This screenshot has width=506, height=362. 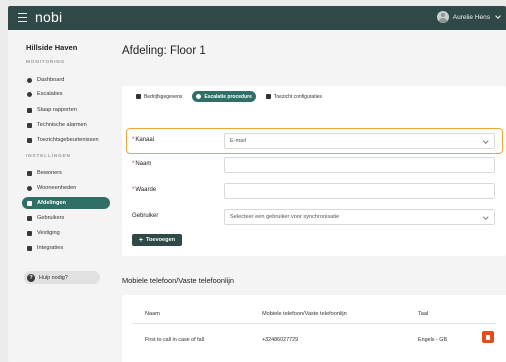 I want to click on tab-escalatie-procedure: Escalatie procedure, so click(x=224, y=96).